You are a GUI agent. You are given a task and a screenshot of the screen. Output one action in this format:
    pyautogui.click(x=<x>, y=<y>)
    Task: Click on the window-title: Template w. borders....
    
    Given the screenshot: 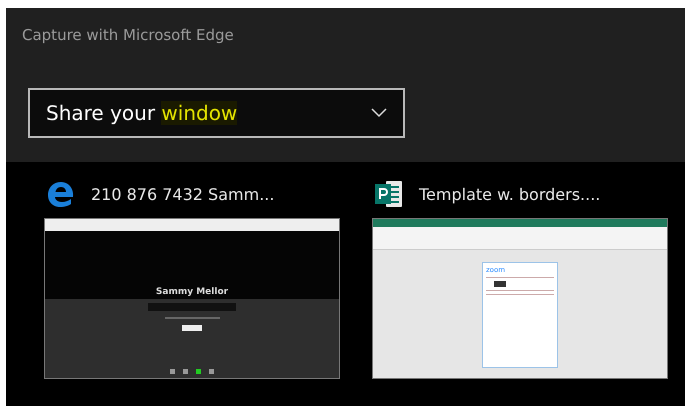 What is the action you would take?
    pyautogui.click(x=509, y=194)
    